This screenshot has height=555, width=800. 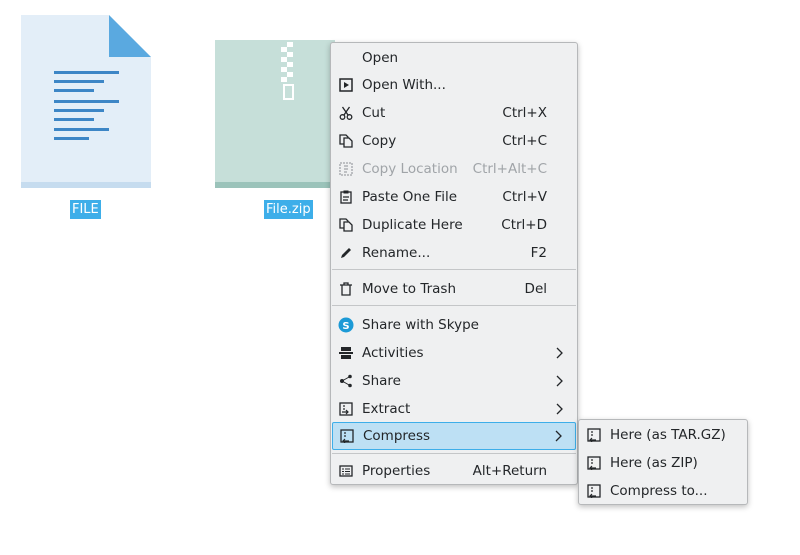 I want to click on archive-extract-icon, so click(x=346, y=409).